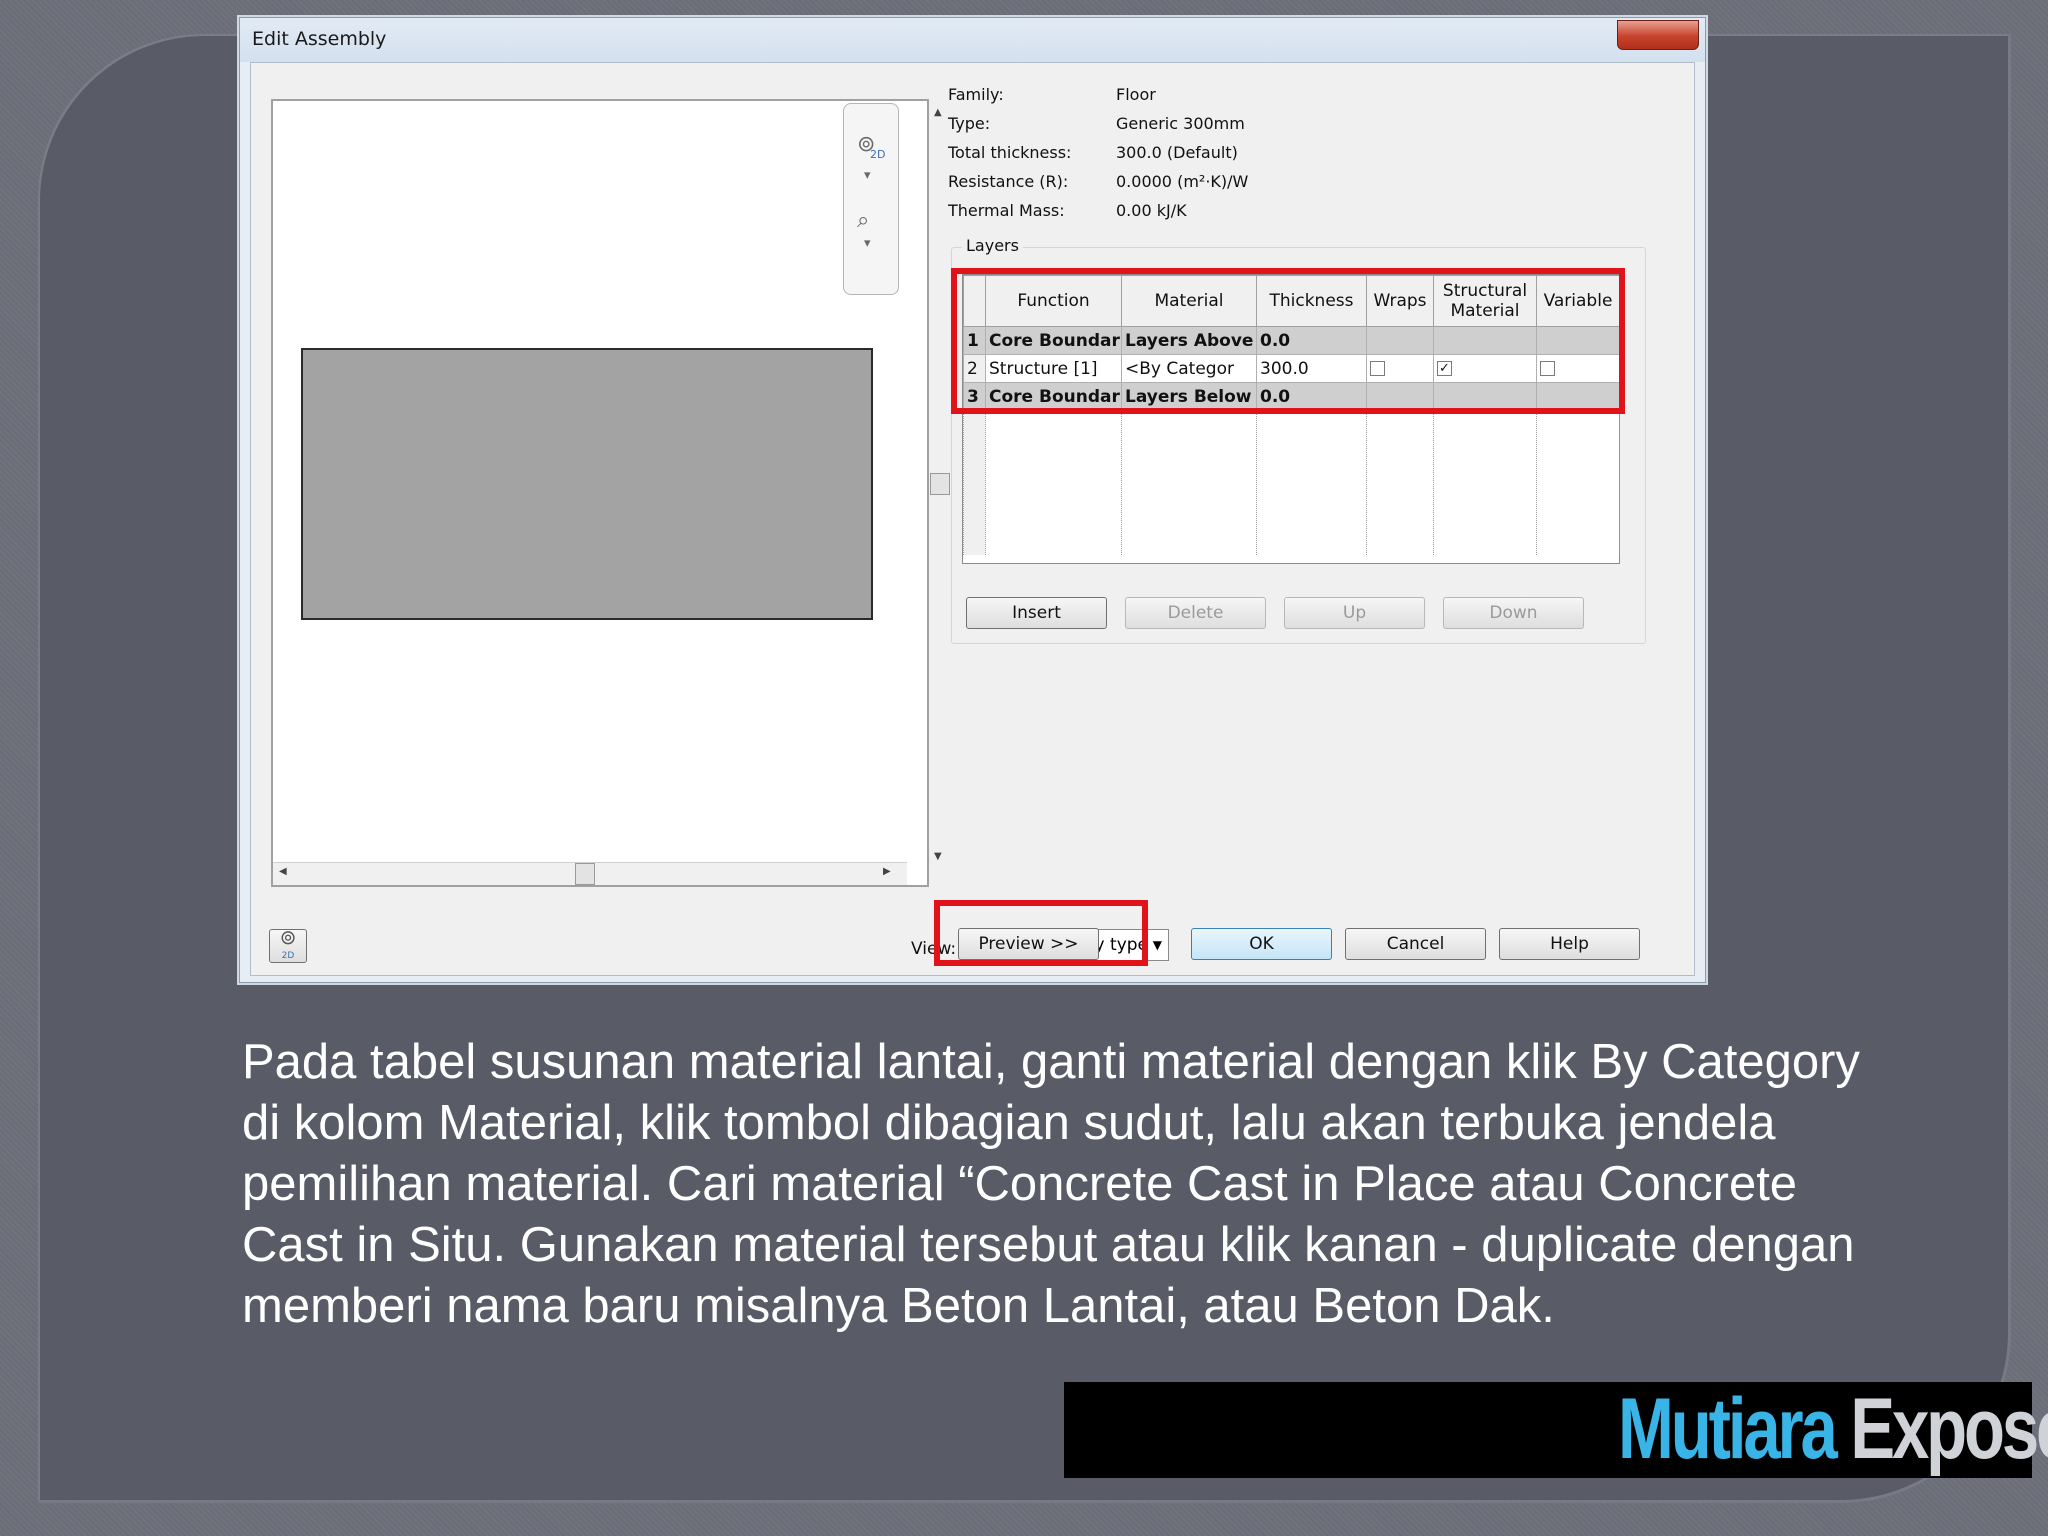  I want to click on family-value: Floor, so click(1136, 94).